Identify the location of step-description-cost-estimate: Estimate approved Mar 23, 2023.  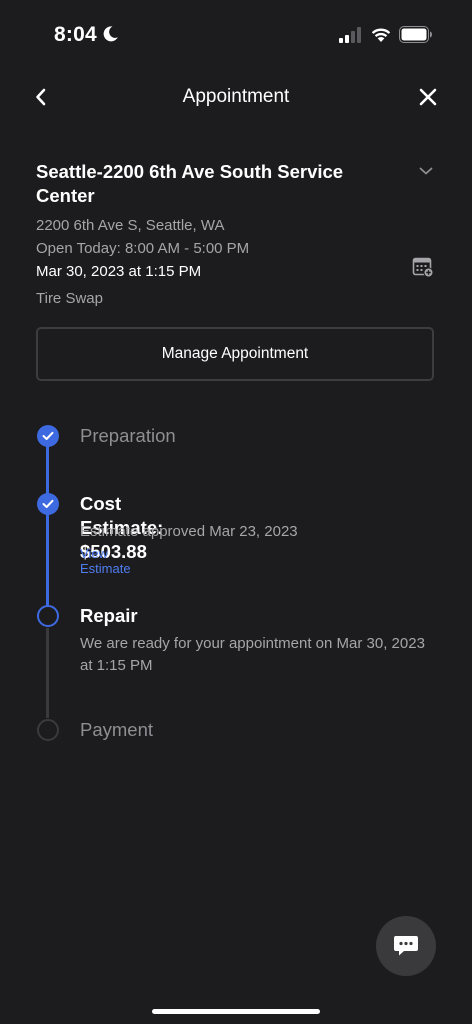
(189, 531).